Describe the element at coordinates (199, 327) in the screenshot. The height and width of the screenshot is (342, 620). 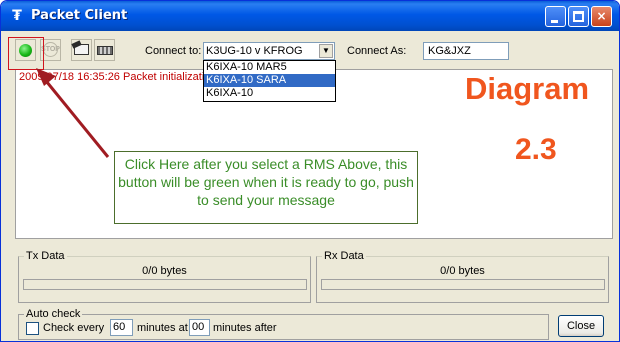
I see `minutes-offset-field: 00` at that location.